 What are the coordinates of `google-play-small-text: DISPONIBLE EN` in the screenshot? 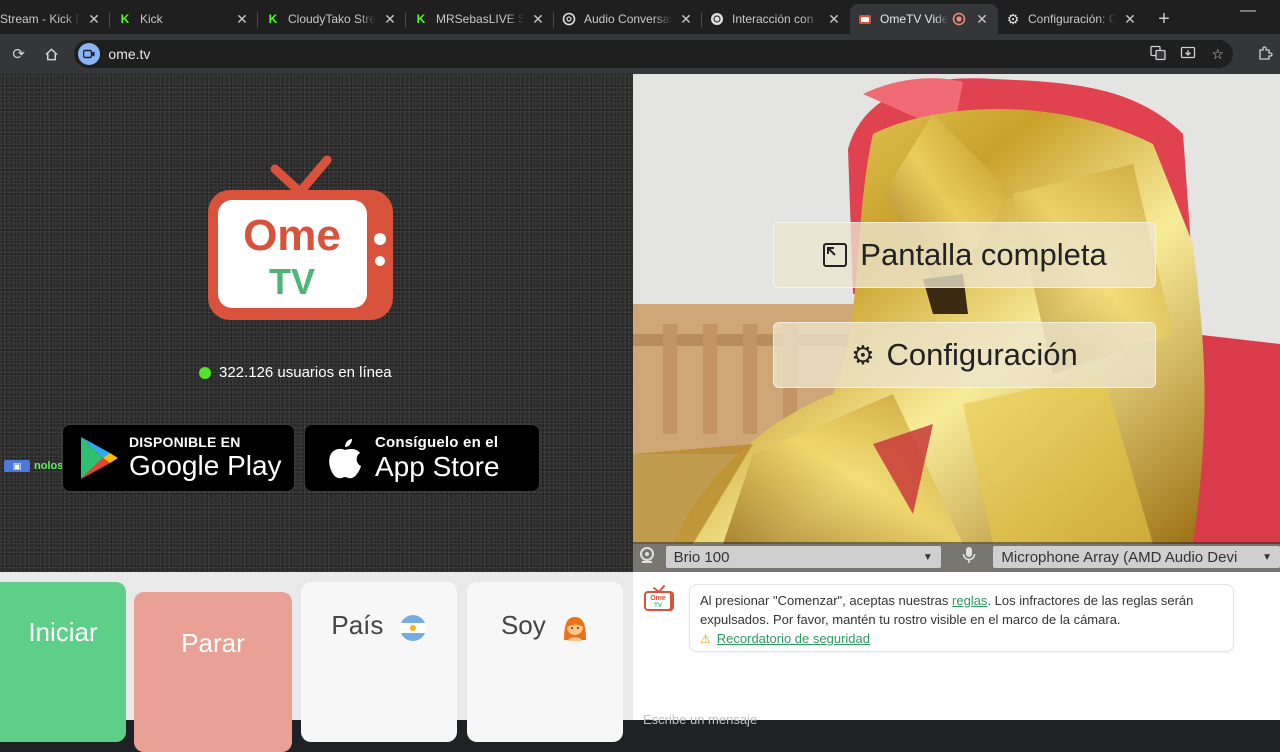 It's located at (185, 442).